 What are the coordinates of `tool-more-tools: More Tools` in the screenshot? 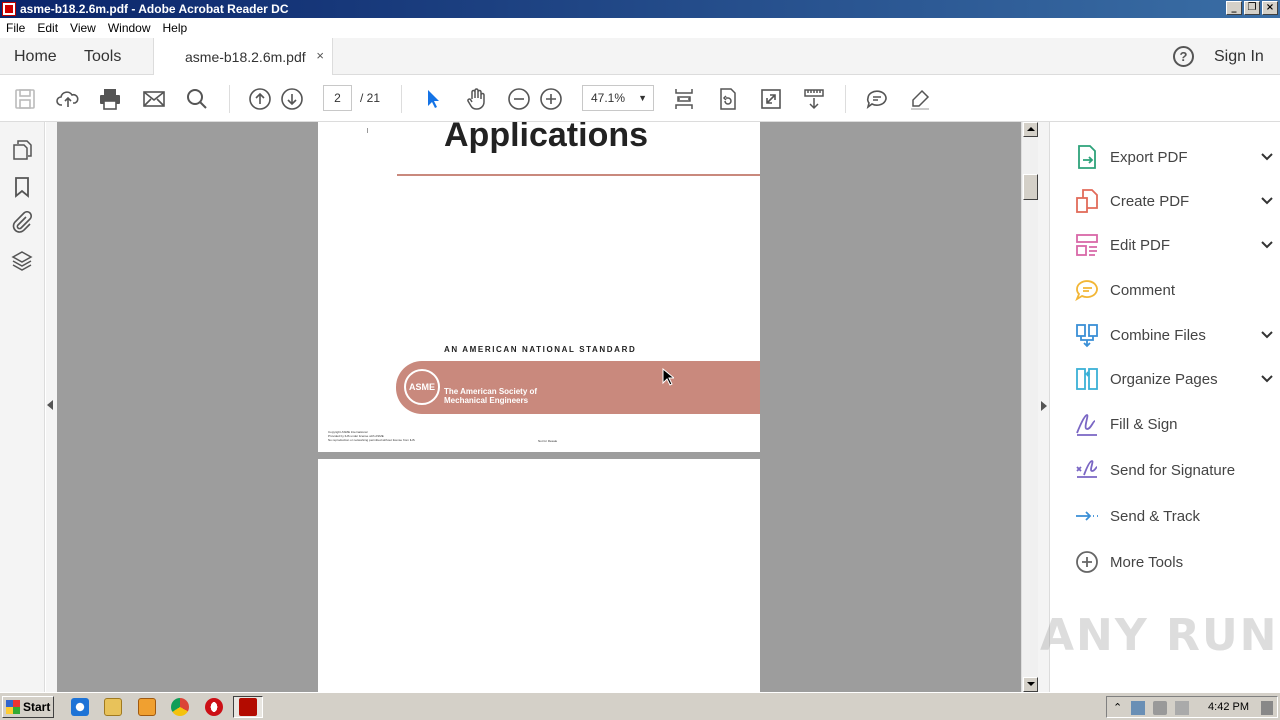 It's located at (1174, 562).